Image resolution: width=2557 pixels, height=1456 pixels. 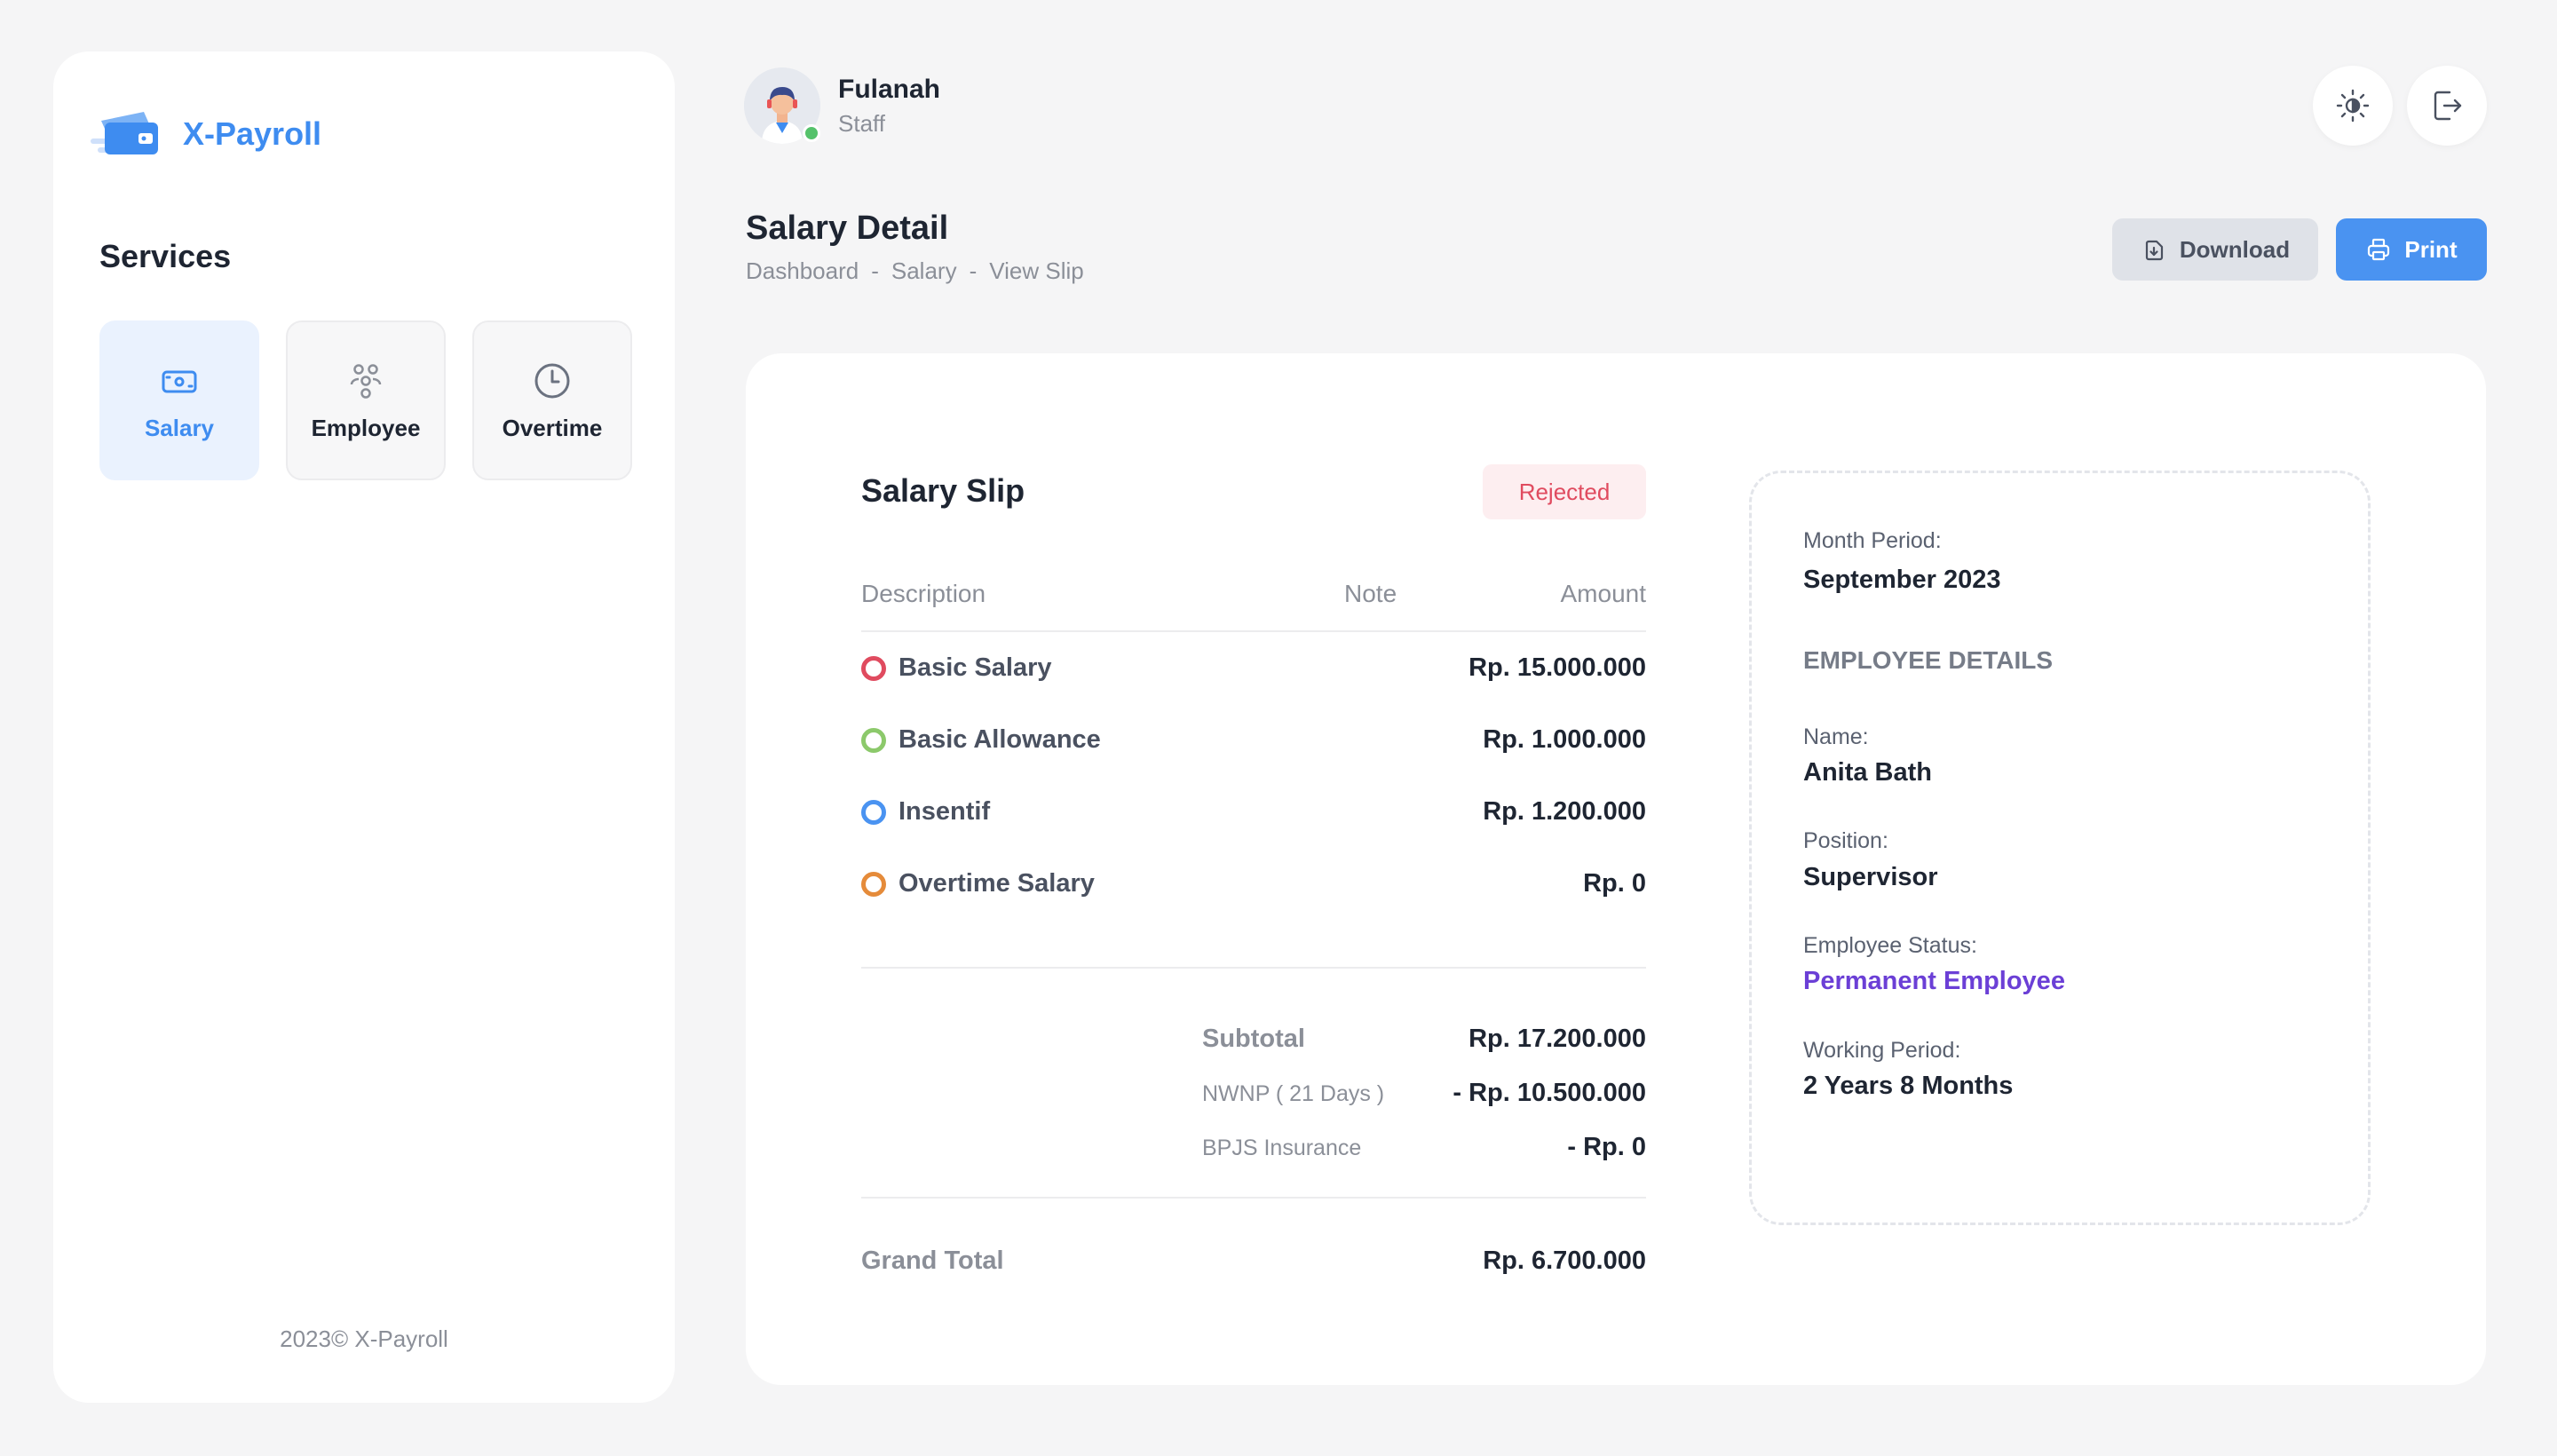 What do you see at coordinates (1870, 877) in the screenshot?
I see `position-value: Supervisor` at bounding box center [1870, 877].